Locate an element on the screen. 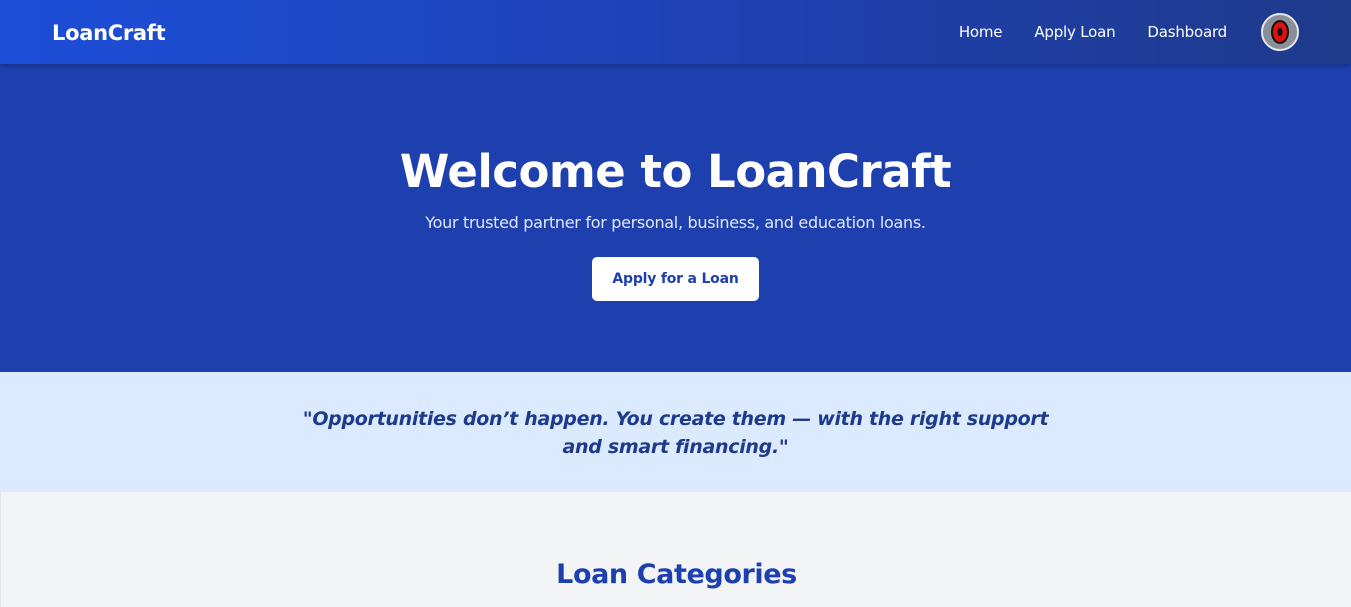 The width and height of the screenshot is (1351, 607). hero-title: Welcome to LoanCraft is located at coordinates (675, 171).